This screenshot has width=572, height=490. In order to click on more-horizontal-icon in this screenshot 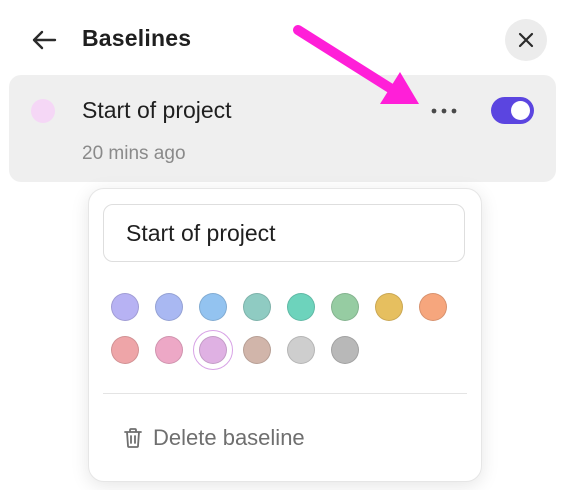, I will do `click(444, 111)`.